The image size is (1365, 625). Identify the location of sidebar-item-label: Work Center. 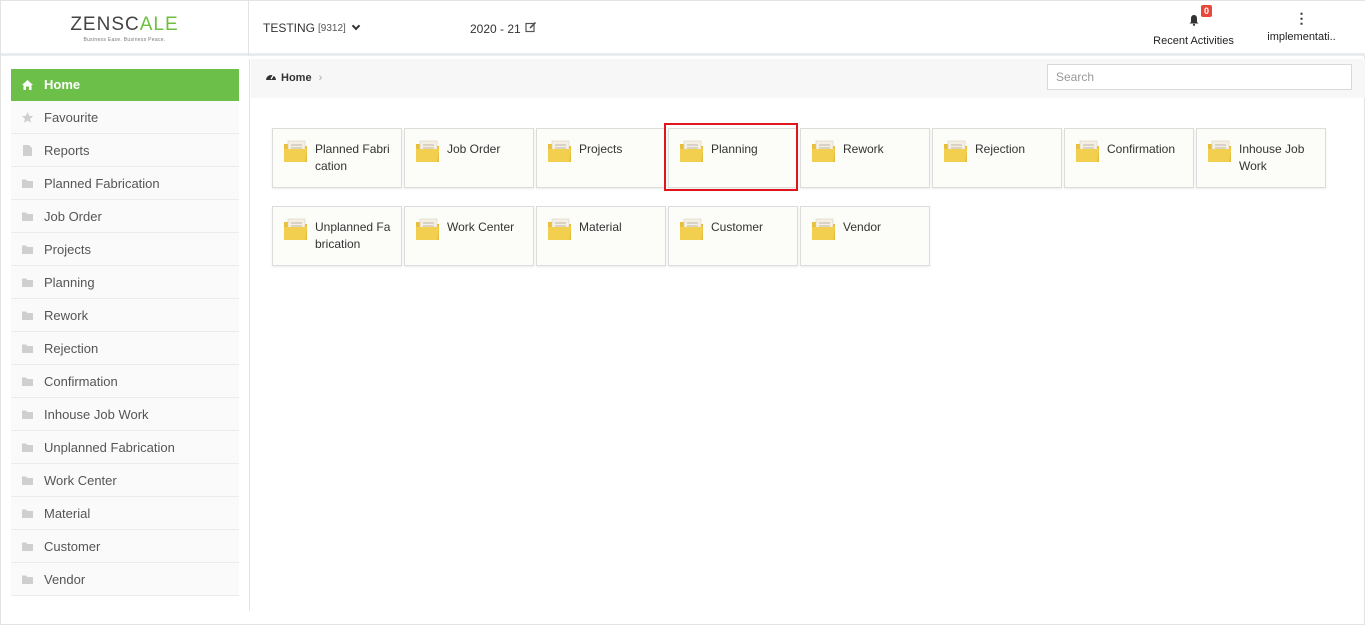
(80, 480).